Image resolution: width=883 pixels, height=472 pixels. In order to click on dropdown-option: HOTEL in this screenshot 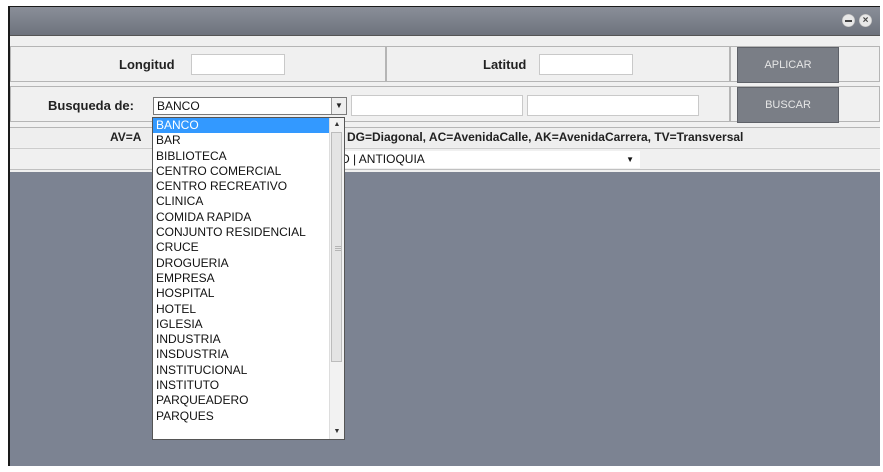, I will do `click(242, 309)`.